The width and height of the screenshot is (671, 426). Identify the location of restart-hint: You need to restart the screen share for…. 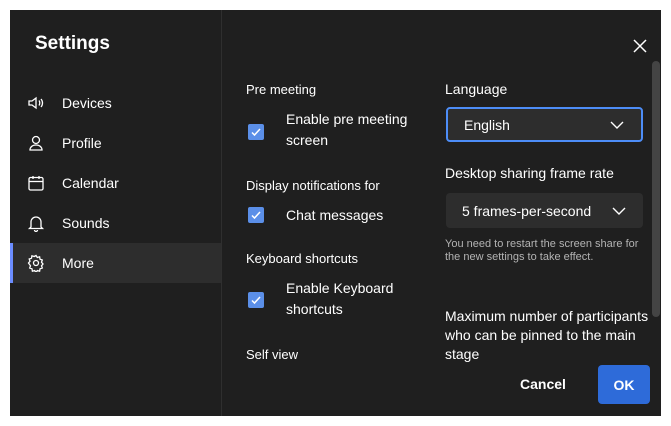
(542, 250).